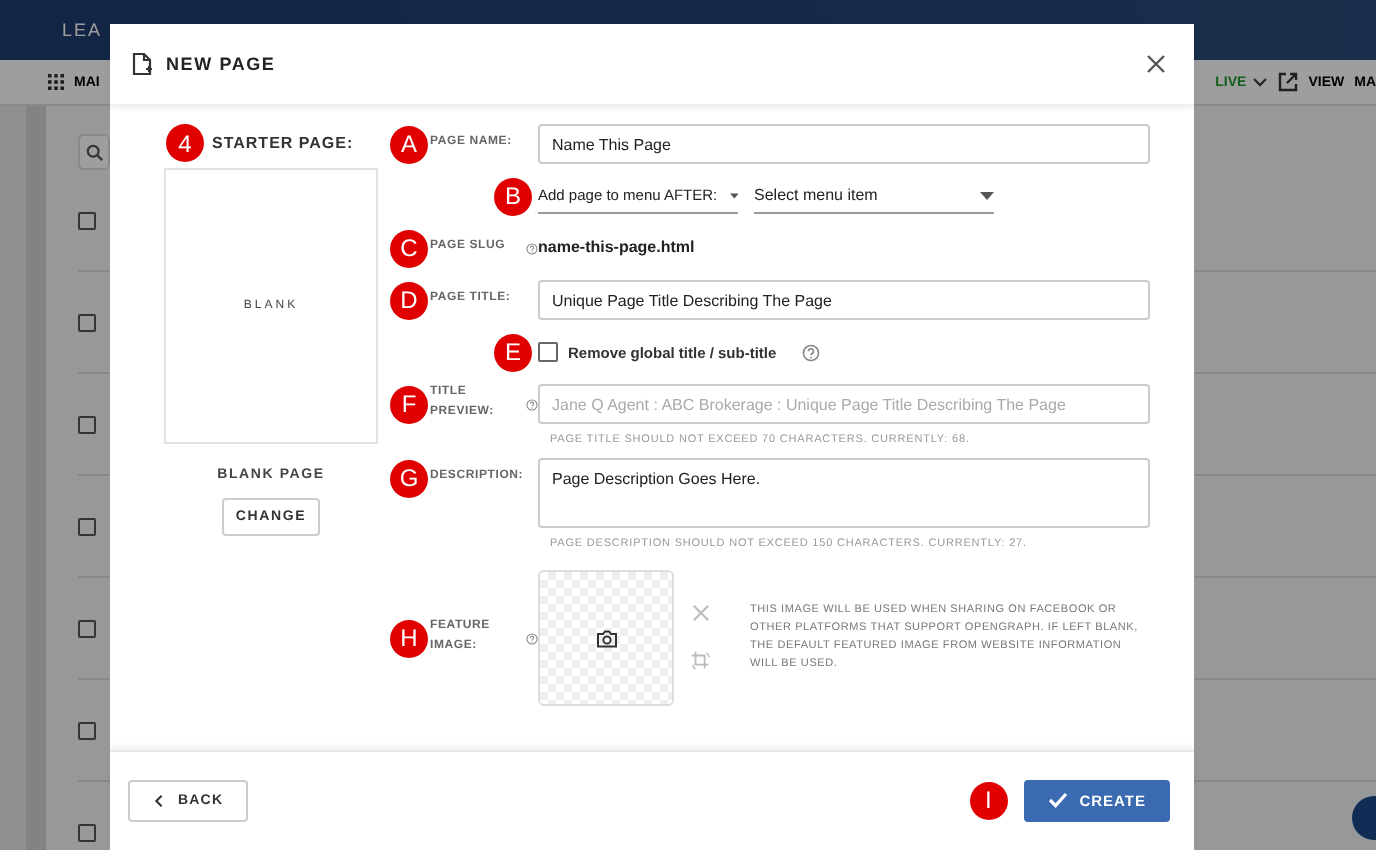  I want to click on marker-badge: D, so click(409, 300).